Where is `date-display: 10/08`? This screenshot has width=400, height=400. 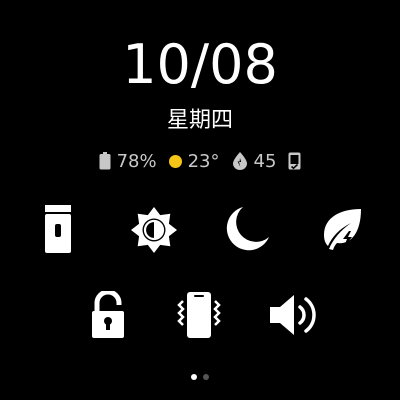 date-display: 10/08 is located at coordinates (200, 64).